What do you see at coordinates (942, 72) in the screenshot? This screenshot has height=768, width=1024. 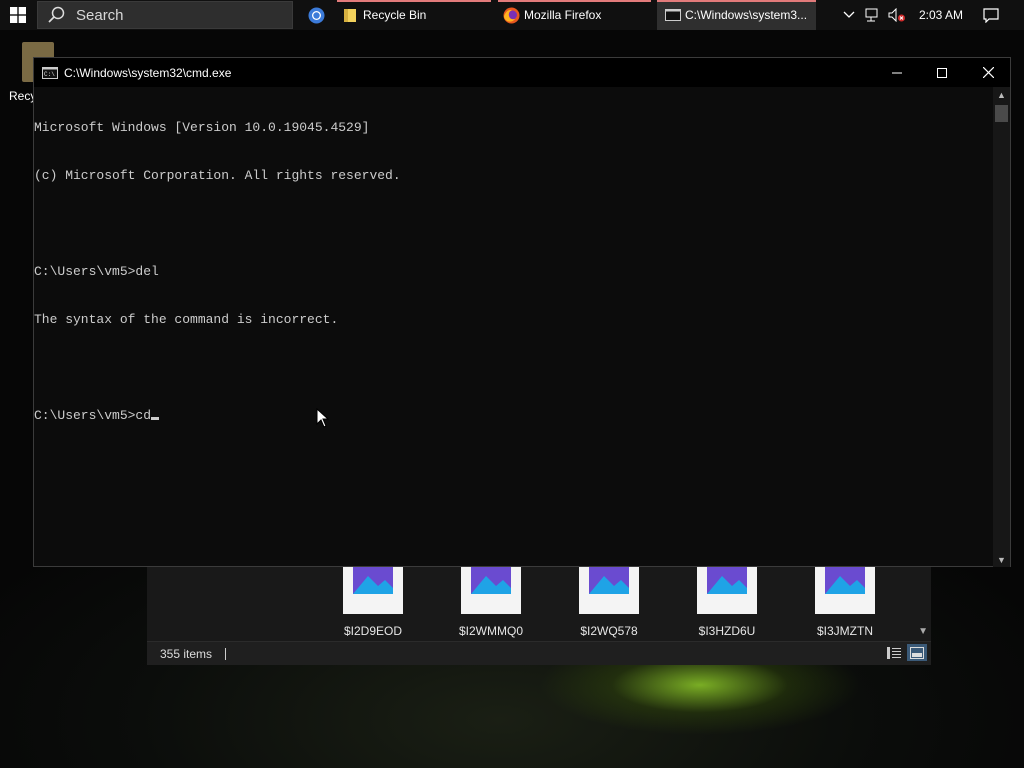 I see `maximize-button` at bounding box center [942, 72].